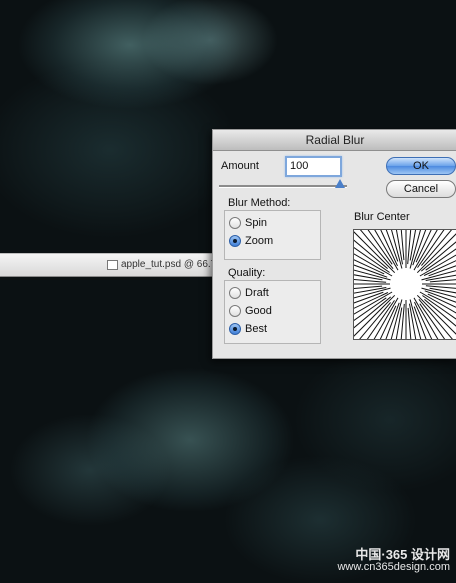  Describe the element at coordinates (173, 264) in the screenshot. I see `document-status-text: apple_tut.psd @ 66.7%` at that location.